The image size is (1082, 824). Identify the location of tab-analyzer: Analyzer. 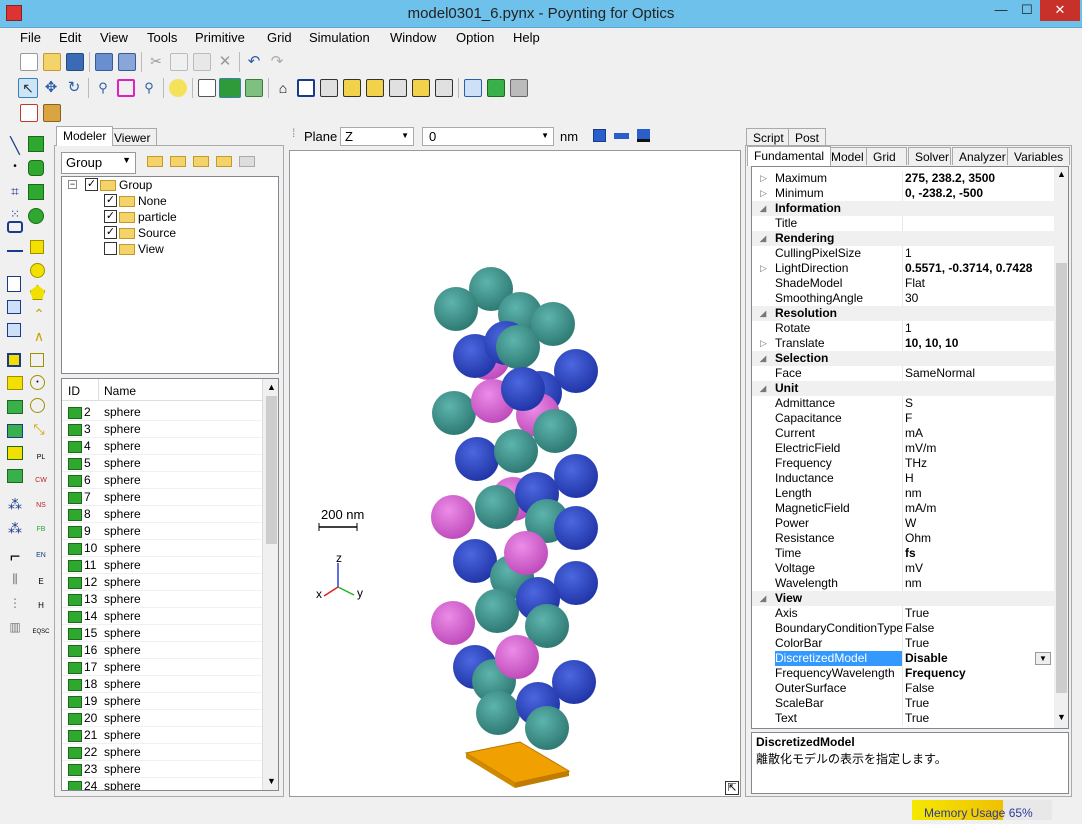
(982, 156).